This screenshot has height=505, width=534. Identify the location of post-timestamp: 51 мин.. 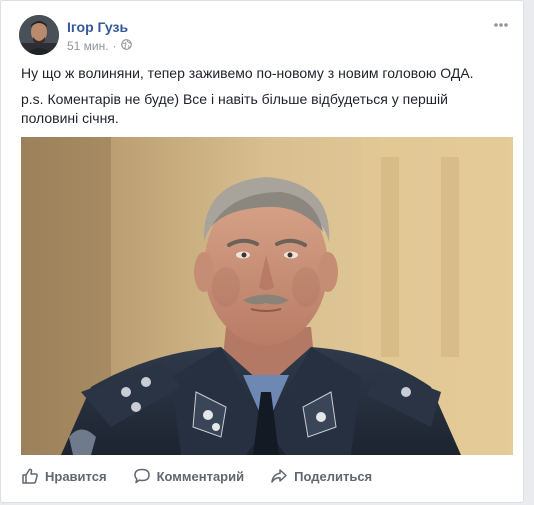
(88, 46).